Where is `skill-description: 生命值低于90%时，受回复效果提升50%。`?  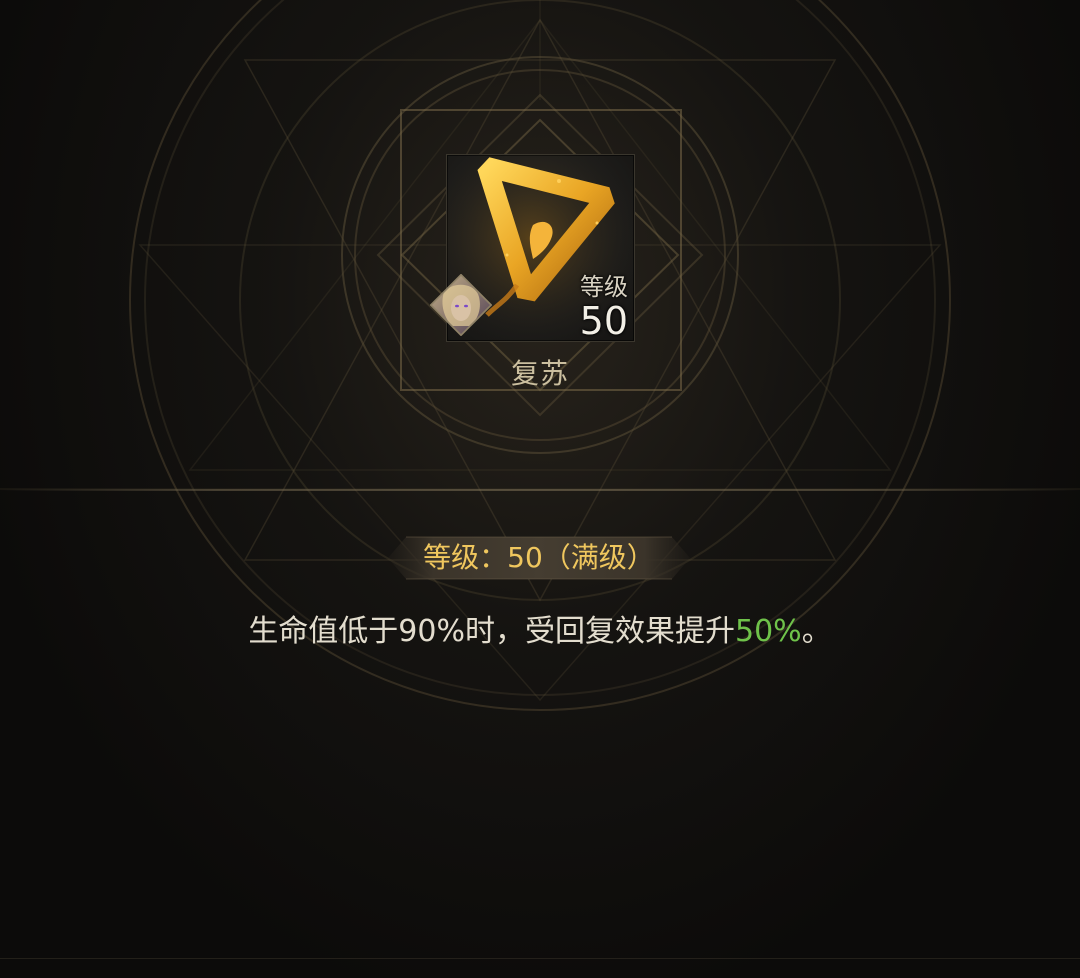
skill-description: 生命值低于90%时，受回复效果提升50%。 is located at coordinates (540, 628).